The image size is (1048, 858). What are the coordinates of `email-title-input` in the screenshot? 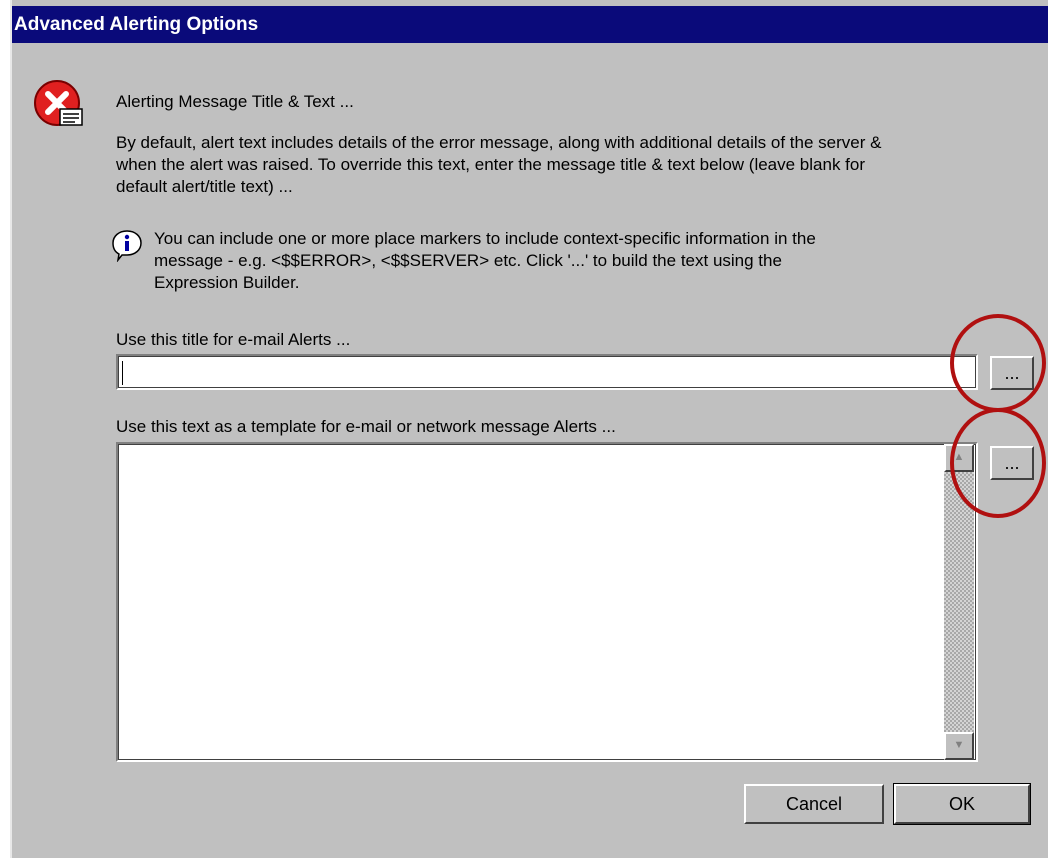 It's located at (547, 372).